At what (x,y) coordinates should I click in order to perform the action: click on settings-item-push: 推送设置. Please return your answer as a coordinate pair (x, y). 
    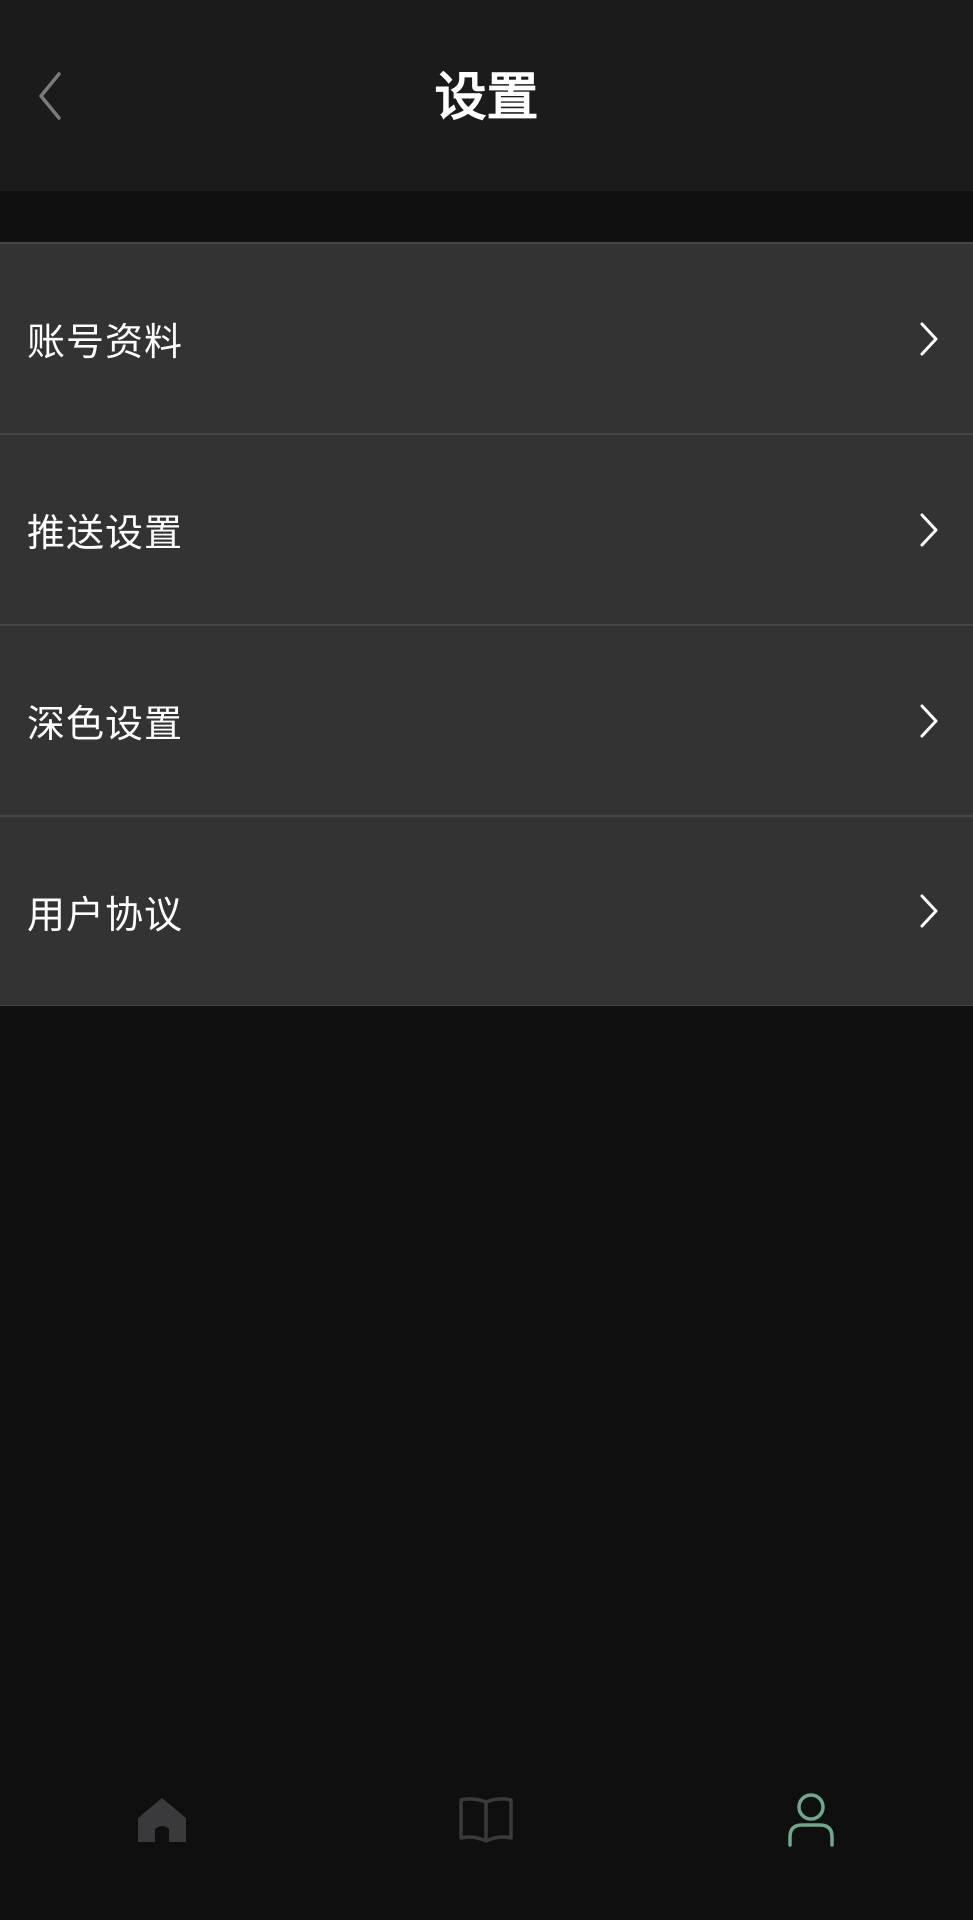
    Looking at the image, I should click on (486, 528).